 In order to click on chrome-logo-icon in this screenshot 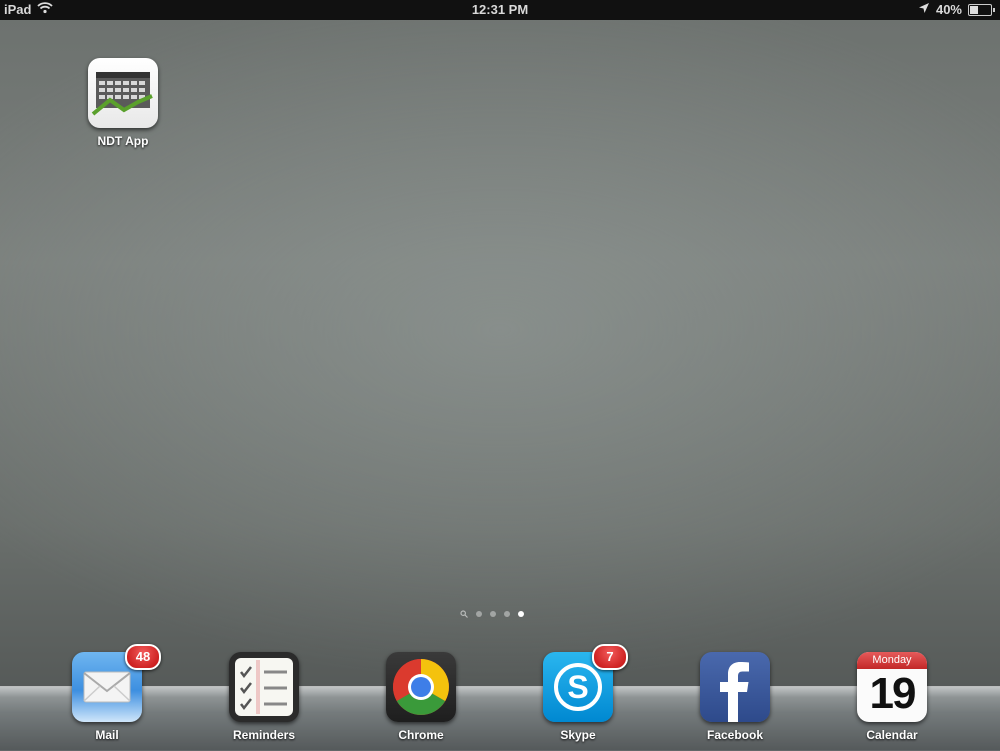, I will do `click(421, 687)`.